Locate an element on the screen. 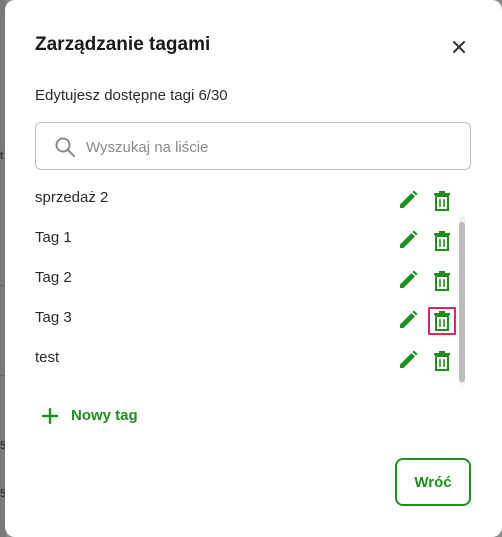 Image resolution: width=502 pixels, height=537 pixels. list-item: Tag 1 is located at coordinates (245, 240).